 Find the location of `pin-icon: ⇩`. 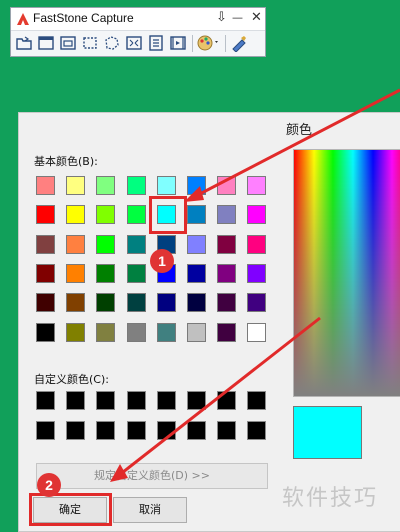

pin-icon: ⇩ is located at coordinates (221, 18).